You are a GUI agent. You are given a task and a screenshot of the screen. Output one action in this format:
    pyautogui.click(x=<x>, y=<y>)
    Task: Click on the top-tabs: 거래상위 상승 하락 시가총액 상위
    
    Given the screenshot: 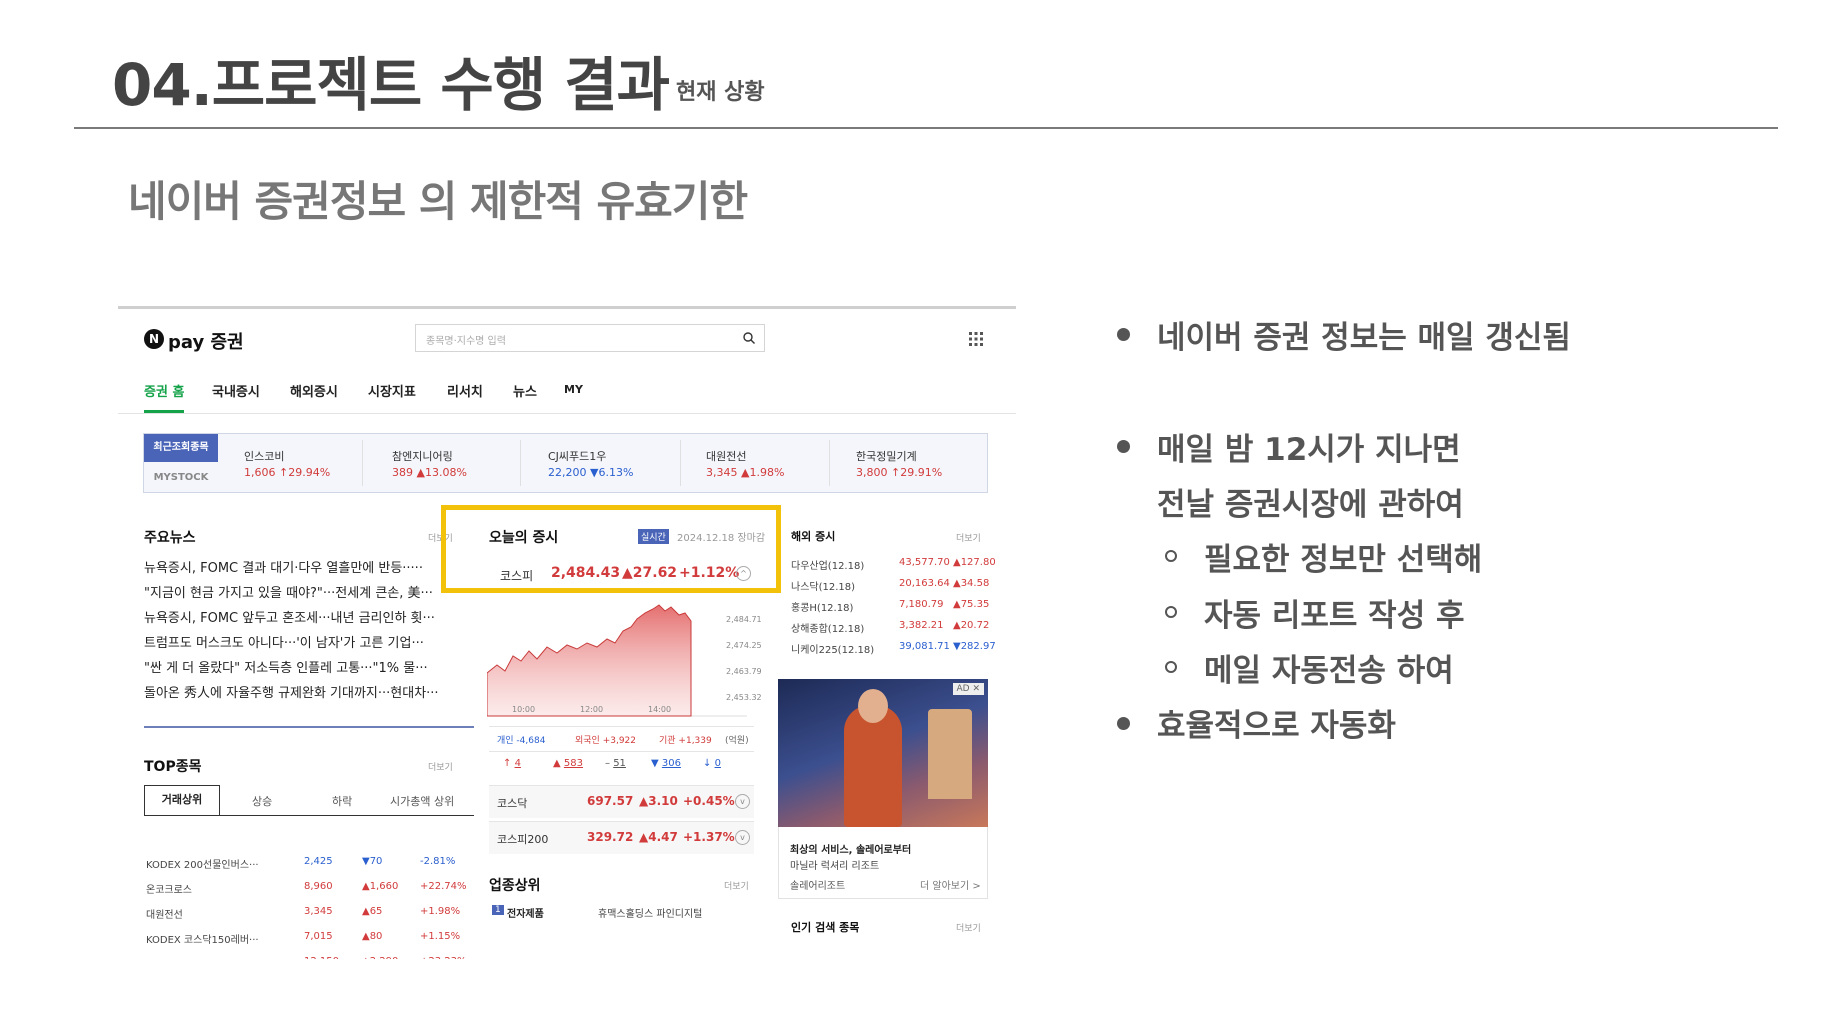 What is the action you would take?
    pyautogui.click(x=309, y=800)
    